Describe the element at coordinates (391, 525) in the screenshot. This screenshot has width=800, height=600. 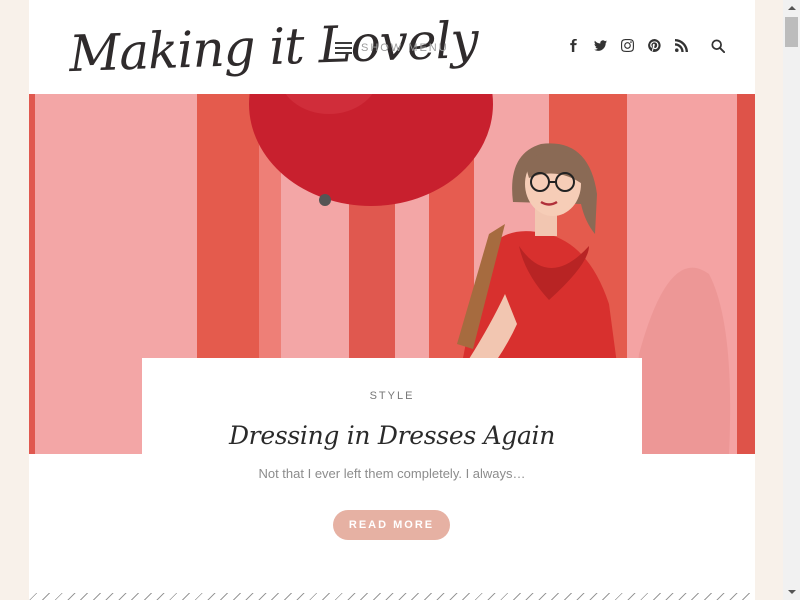
I see `read-more-button: READ MORE` at that location.